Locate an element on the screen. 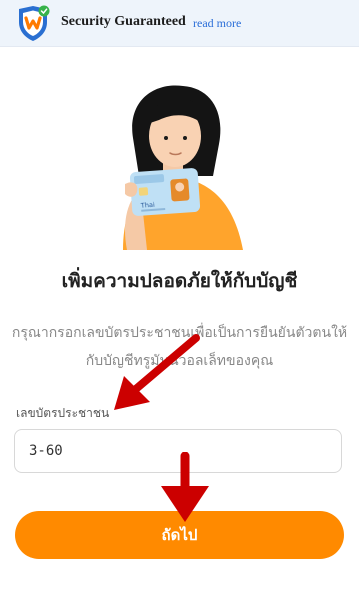 This screenshot has height=593, width=359. next-button: ถัดไป is located at coordinates (179, 535).